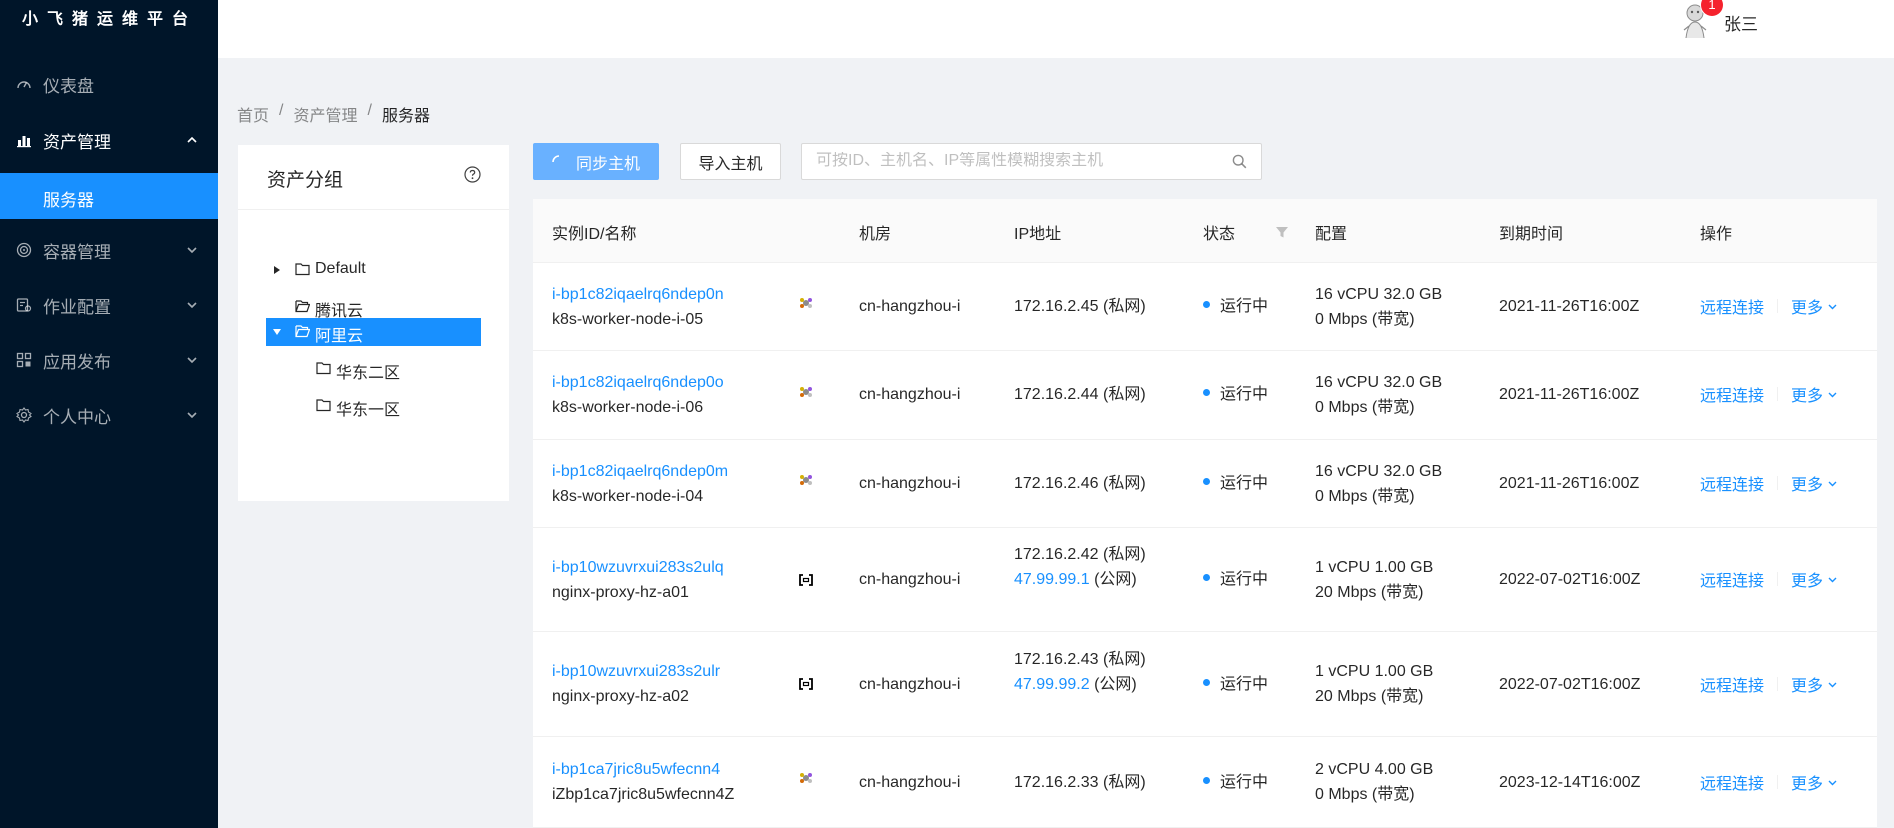 The width and height of the screenshot is (1894, 828). What do you see at coordinates (109, 415) in the screenshot?
I see `menu-item-personal-center: 个人中心` at bounding box center [109, 415].